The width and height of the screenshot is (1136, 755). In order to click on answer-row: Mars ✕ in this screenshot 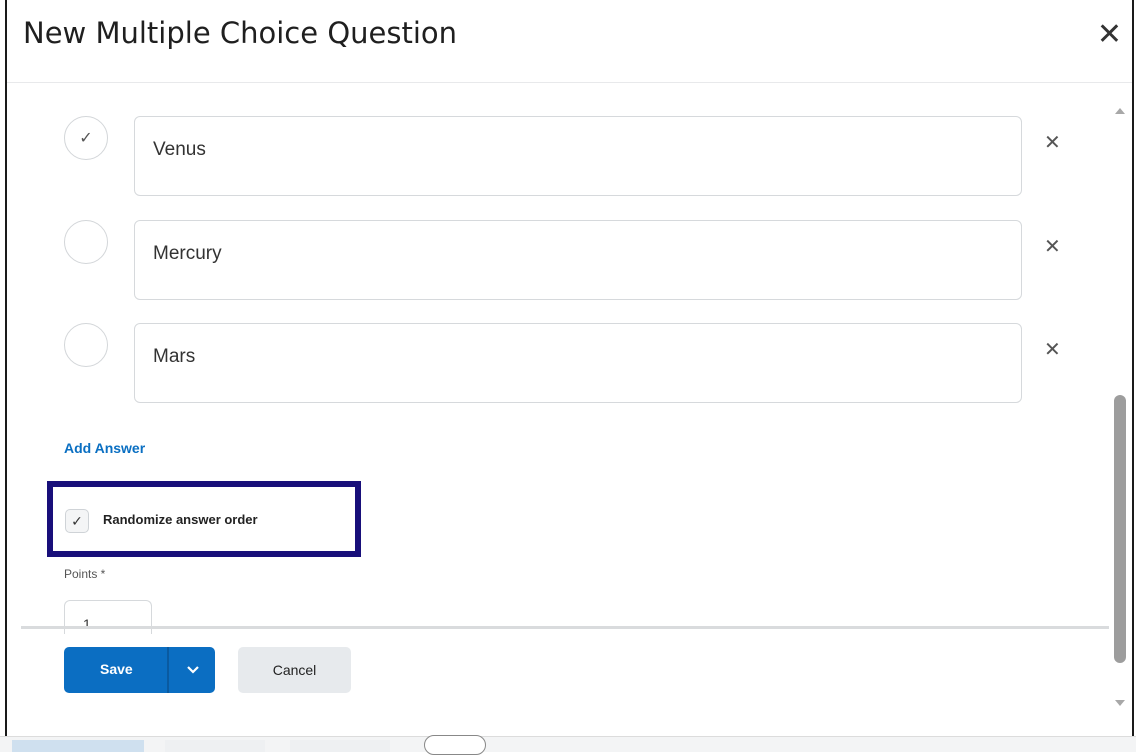, I will do `click(547, 365)`.